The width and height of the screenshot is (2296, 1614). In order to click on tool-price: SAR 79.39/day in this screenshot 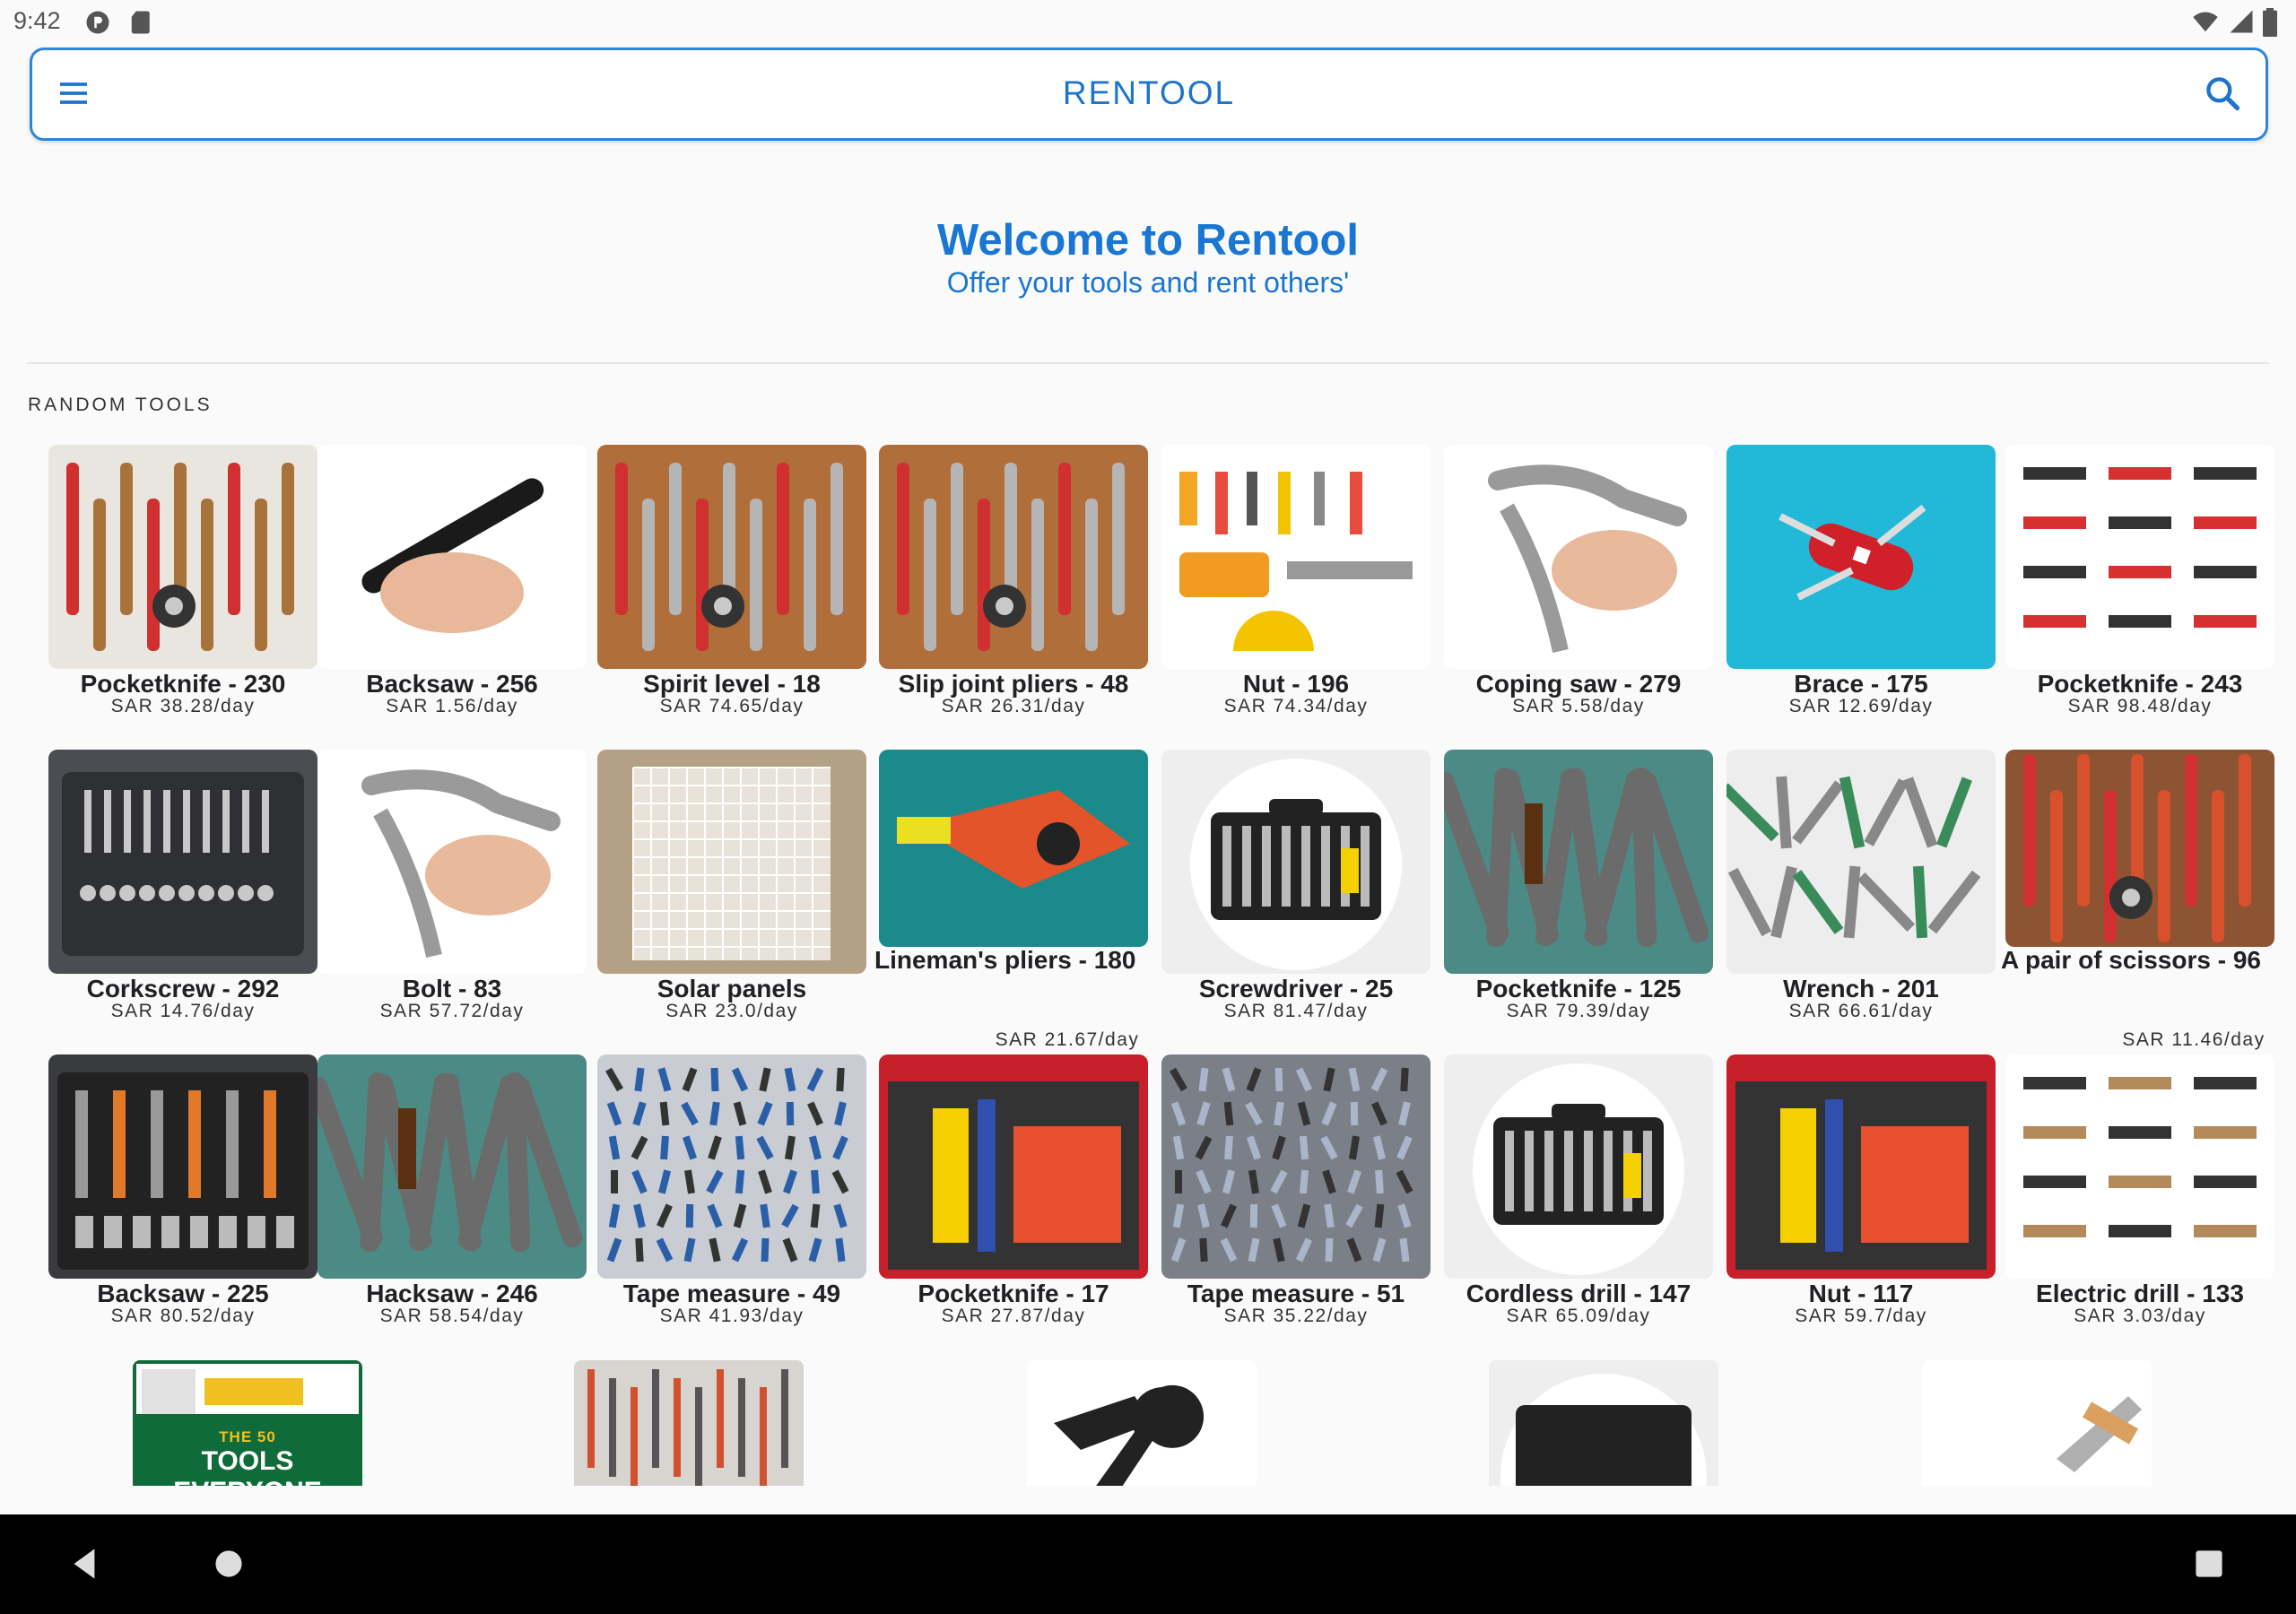, I will do `click(1578, 1011)`.